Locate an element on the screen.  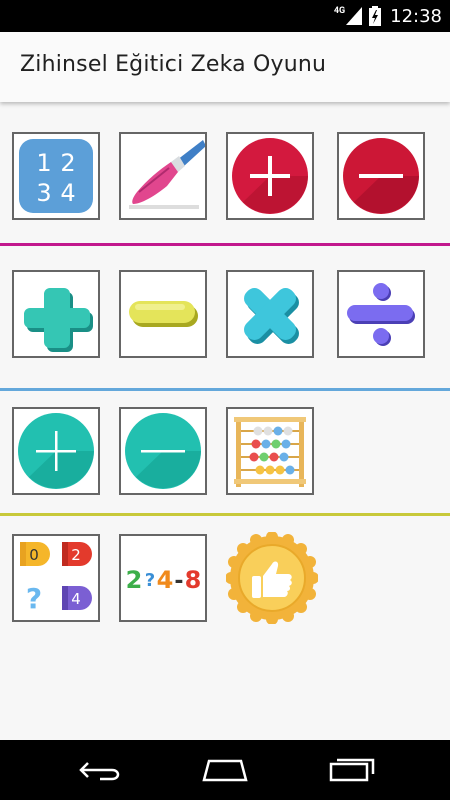
home-button is located at coordinates (225, 770).